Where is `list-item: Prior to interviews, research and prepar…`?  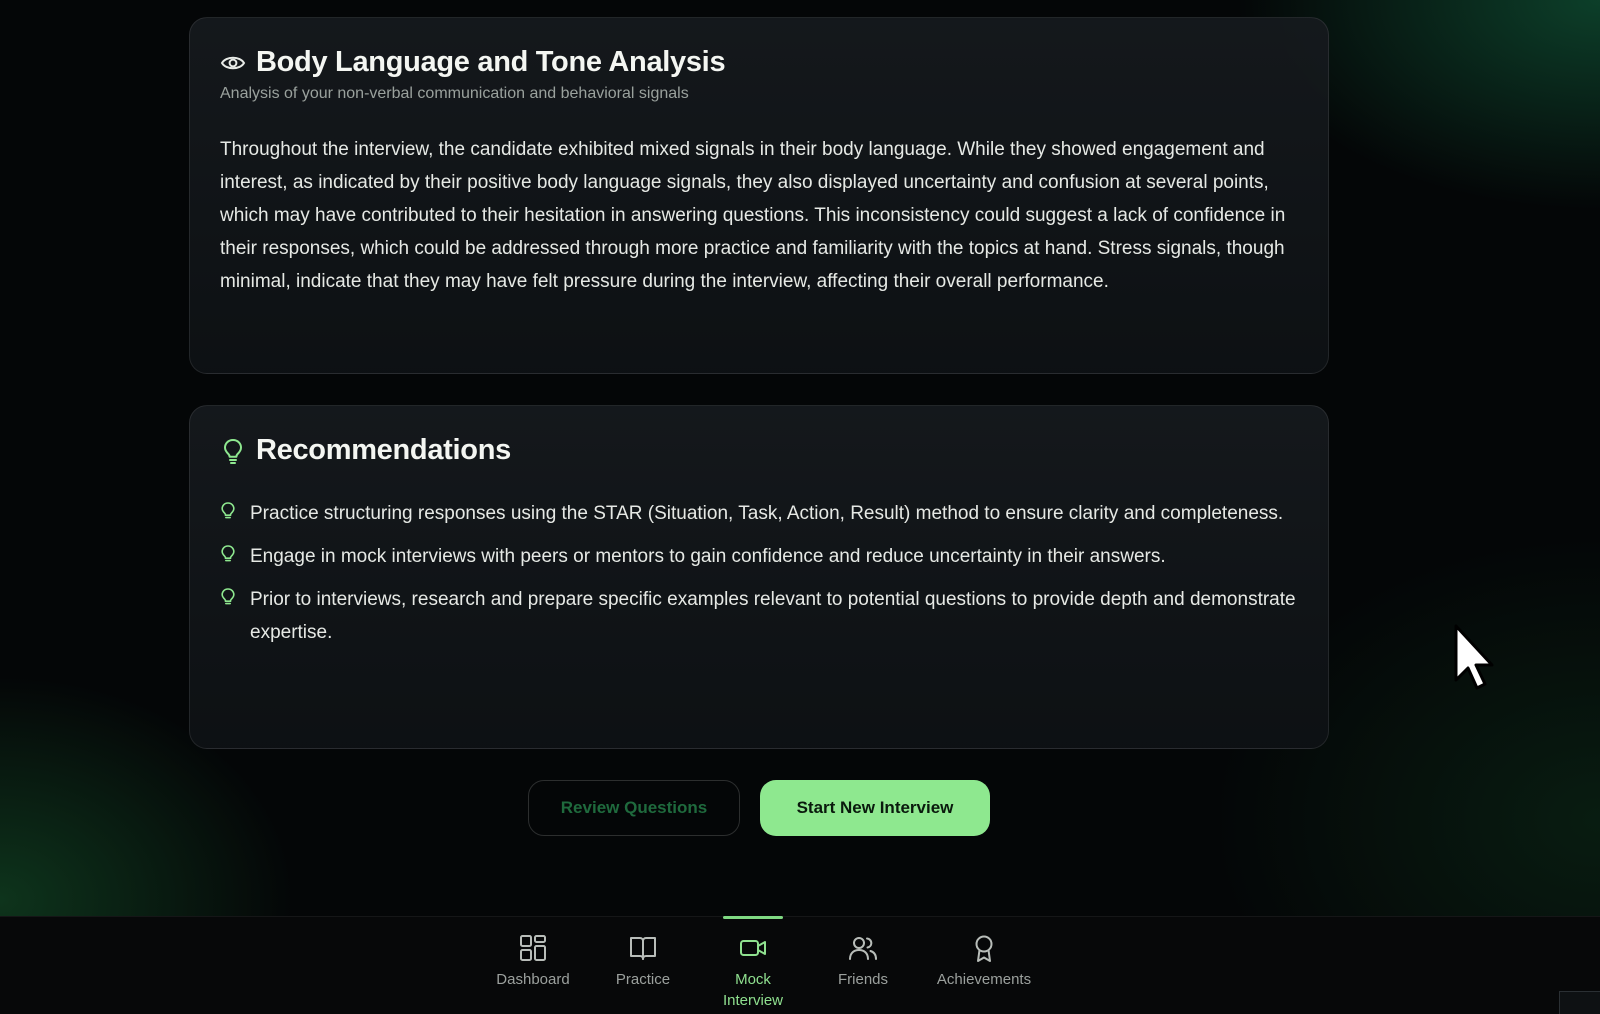 list-item: Prior to interviews, research and prepar… is located at coordinates (759, 616).